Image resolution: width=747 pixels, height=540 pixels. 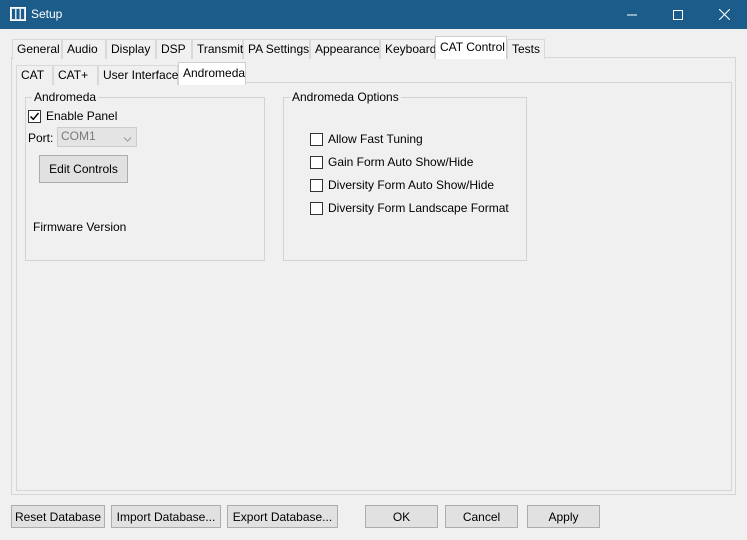 What do you see at coordinates (58, 516) in the screenshot?
I see `reset-database-button: Reset Database` at bounding box center [58, 516].